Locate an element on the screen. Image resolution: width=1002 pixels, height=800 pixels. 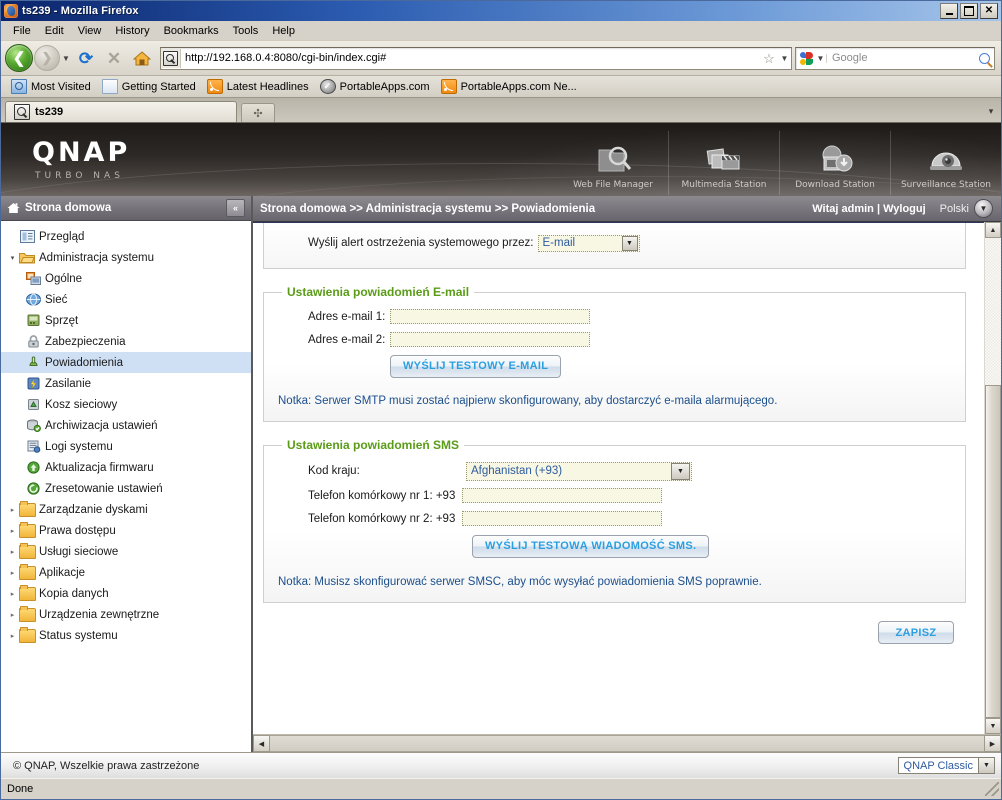
menu-tools: Tools is located at coordinates (246, 31).